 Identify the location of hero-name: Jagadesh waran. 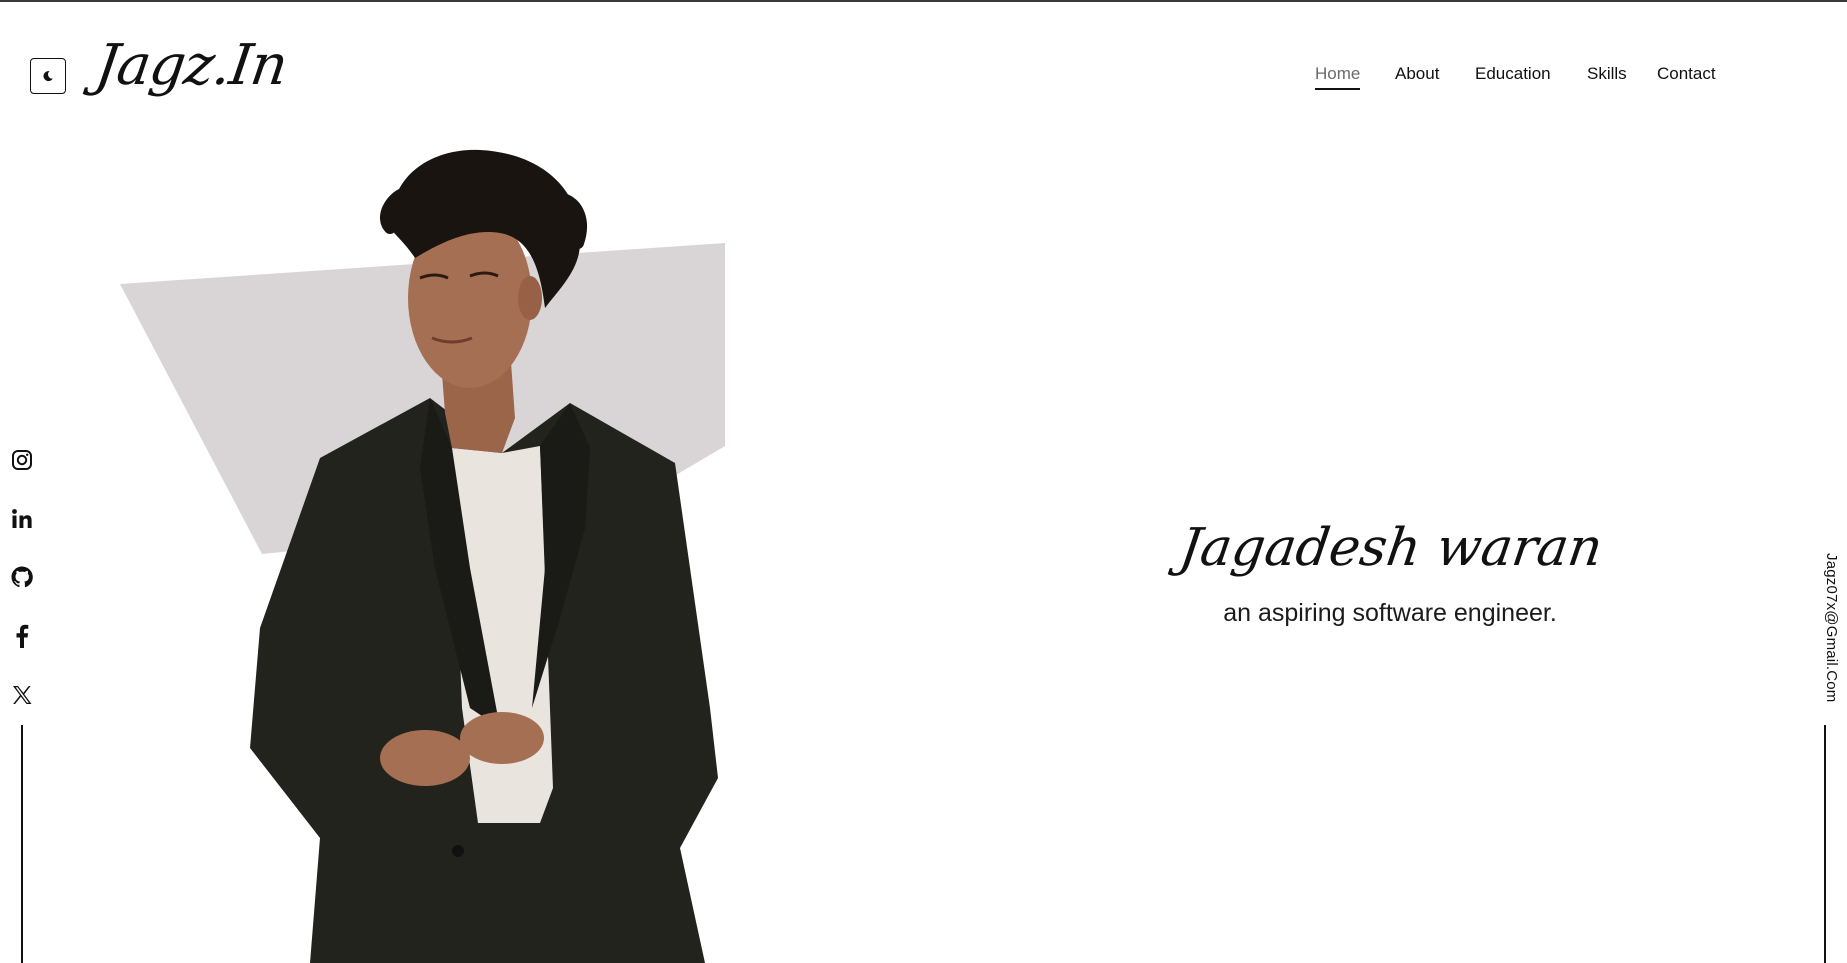
(1391, 548).